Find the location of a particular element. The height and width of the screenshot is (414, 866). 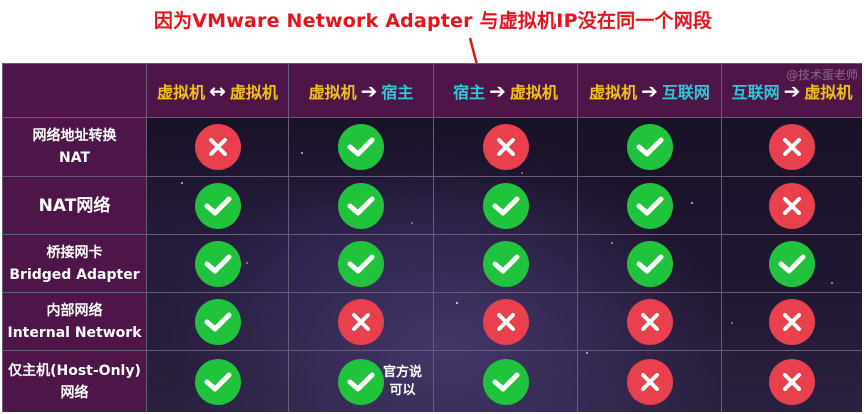

row-header-line-1: 仅主机(Host-Only) is located at coordinates (74, 370).